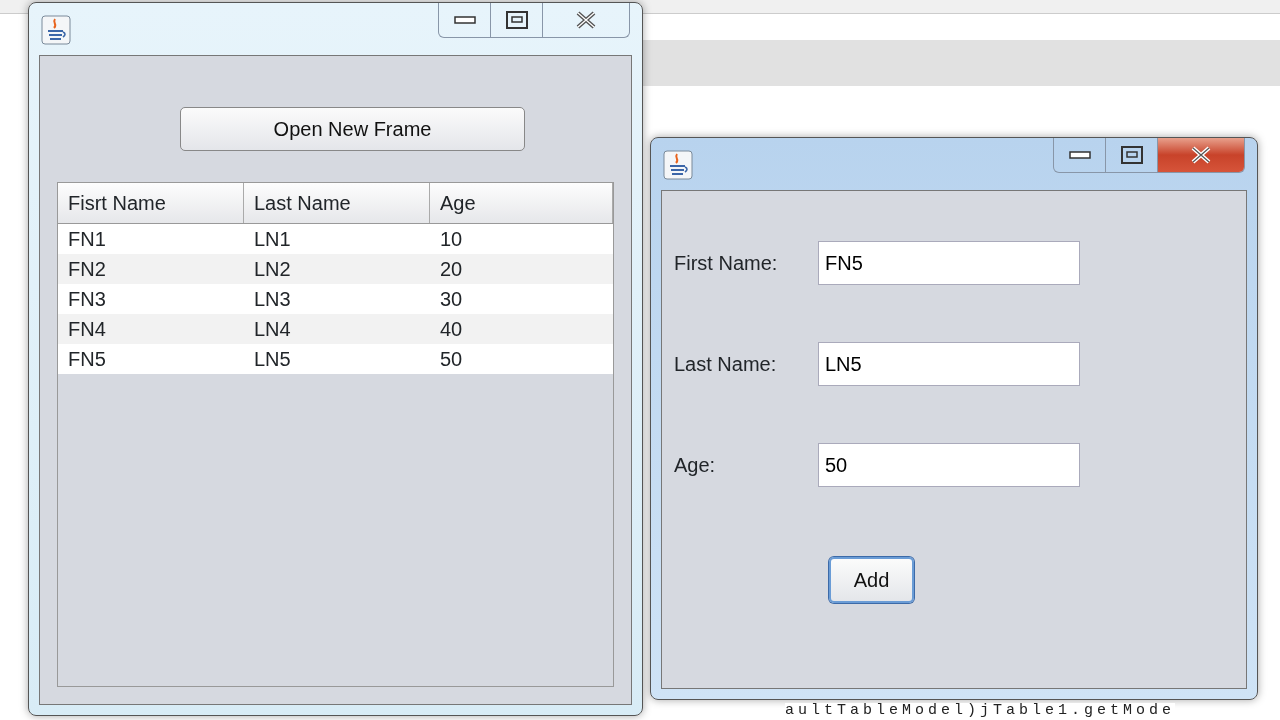 This screenshot has height=720, width=1280. Describe the element at coordinates (451, 329) in the screenshot. I see `table-cell-text: 40` at that location.